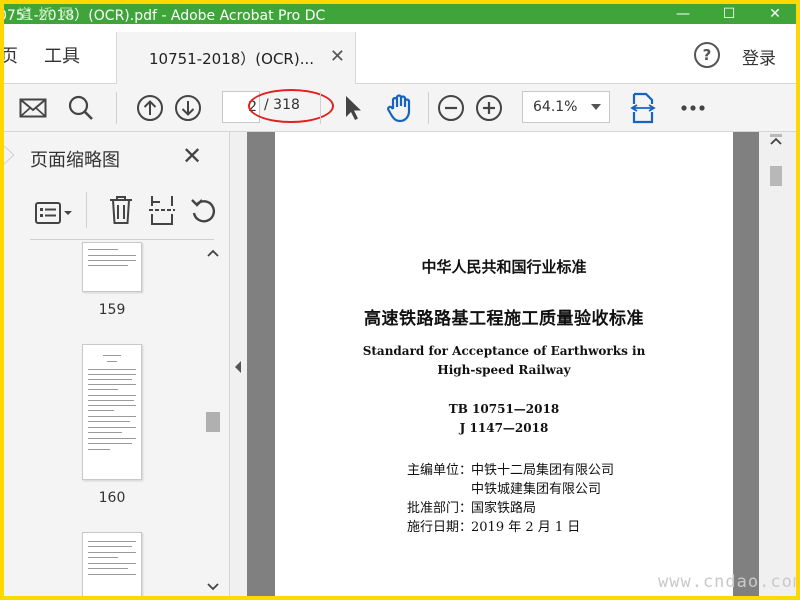  I want to click on thumbnail-label: 160, so click(112, 498).